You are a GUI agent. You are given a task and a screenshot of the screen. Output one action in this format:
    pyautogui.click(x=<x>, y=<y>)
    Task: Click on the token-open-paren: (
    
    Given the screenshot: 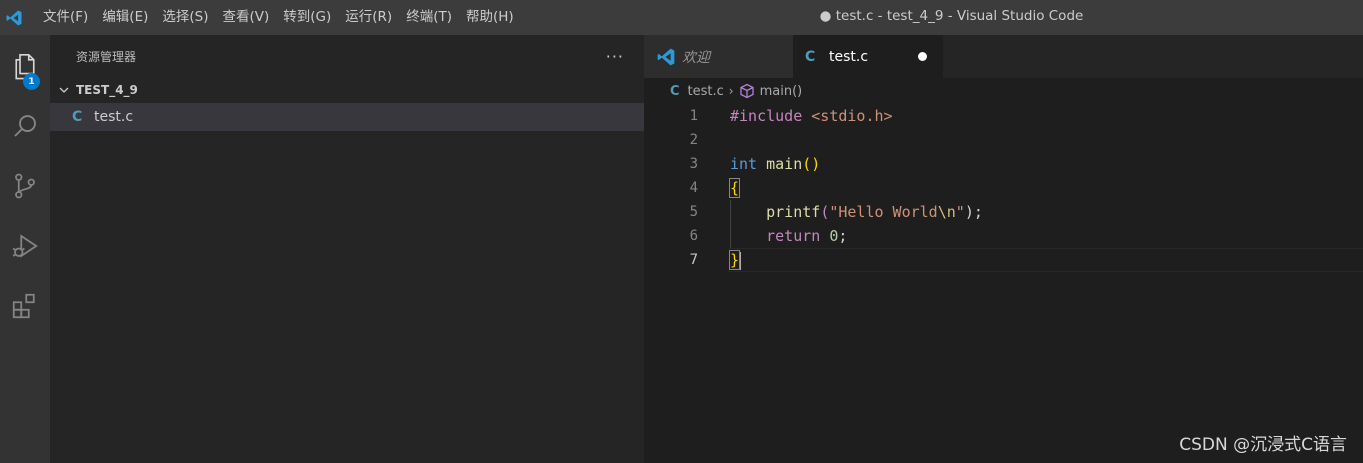 What is the action you would take?
    pyautogui.click(x=825, y=212)
    